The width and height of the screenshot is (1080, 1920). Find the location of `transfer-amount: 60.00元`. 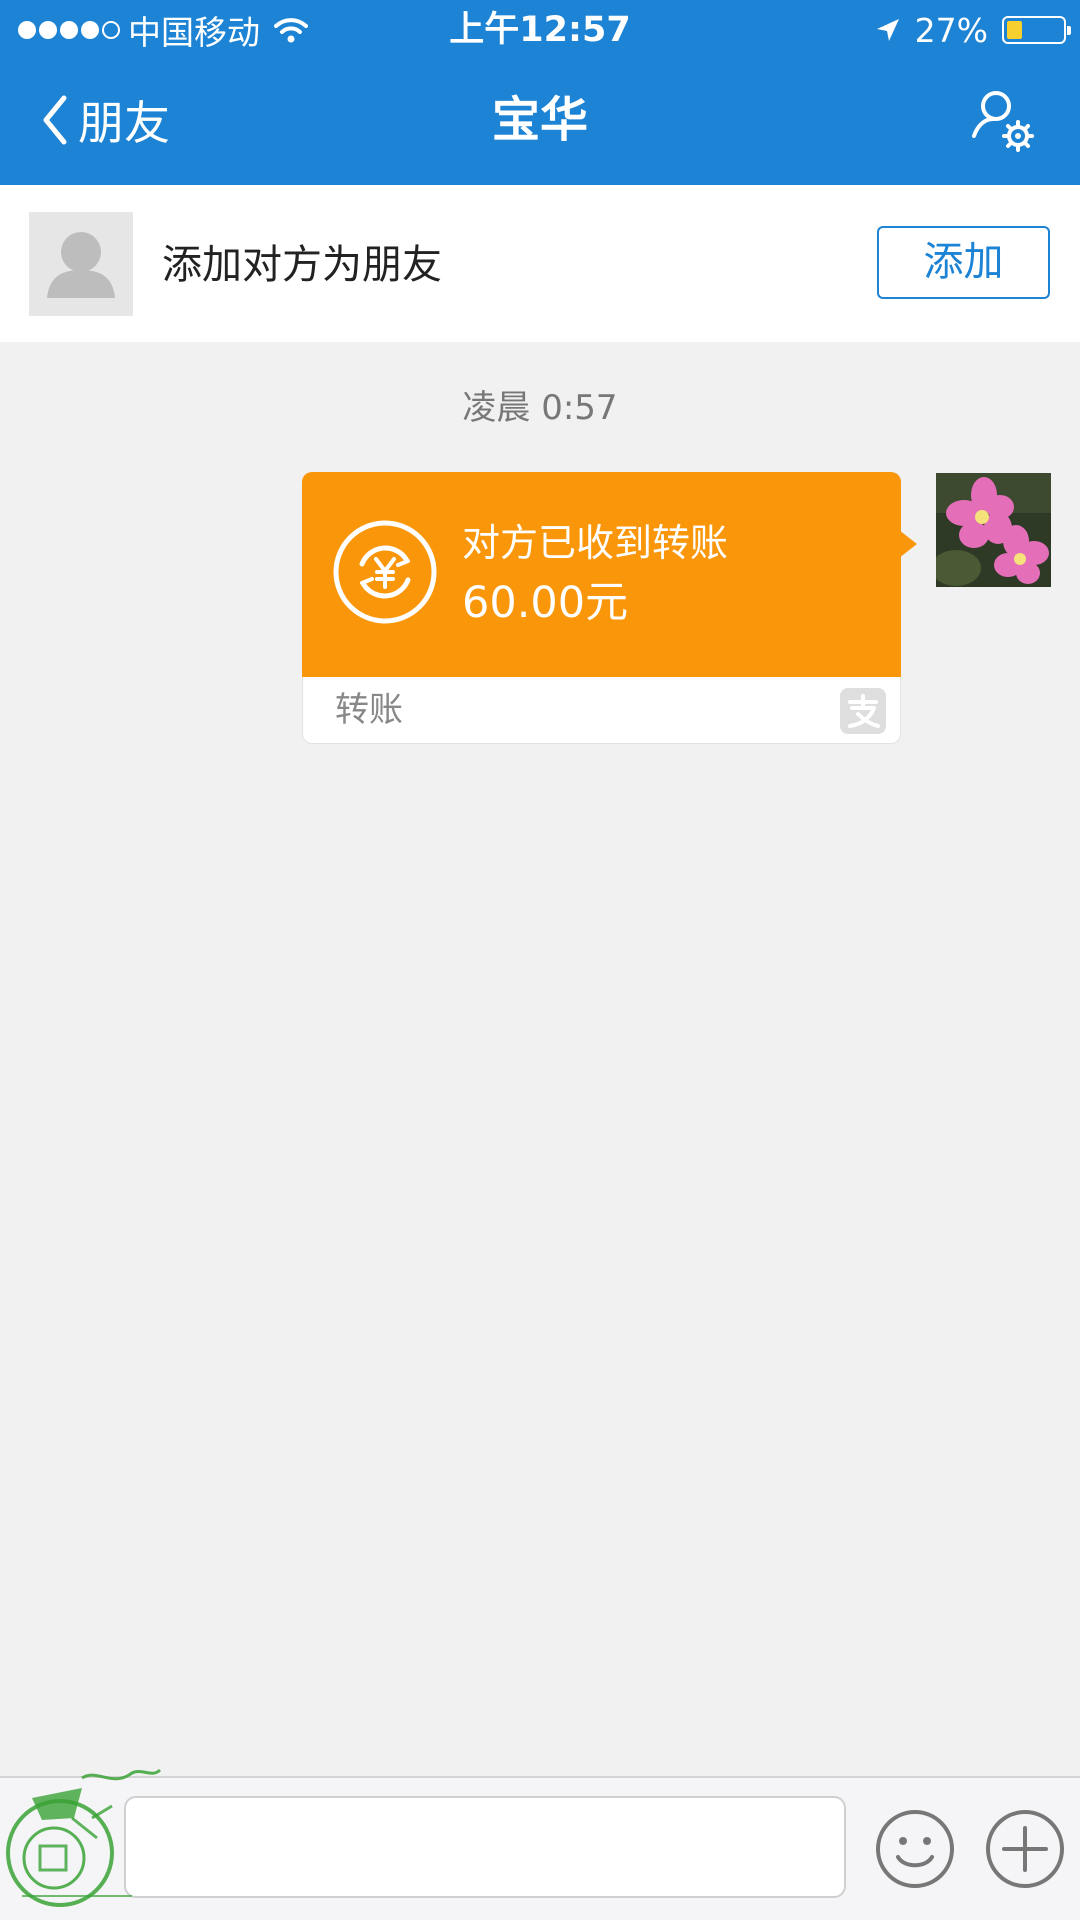

transfer-amount: 60.00元 is located at coordinates (545, 603).